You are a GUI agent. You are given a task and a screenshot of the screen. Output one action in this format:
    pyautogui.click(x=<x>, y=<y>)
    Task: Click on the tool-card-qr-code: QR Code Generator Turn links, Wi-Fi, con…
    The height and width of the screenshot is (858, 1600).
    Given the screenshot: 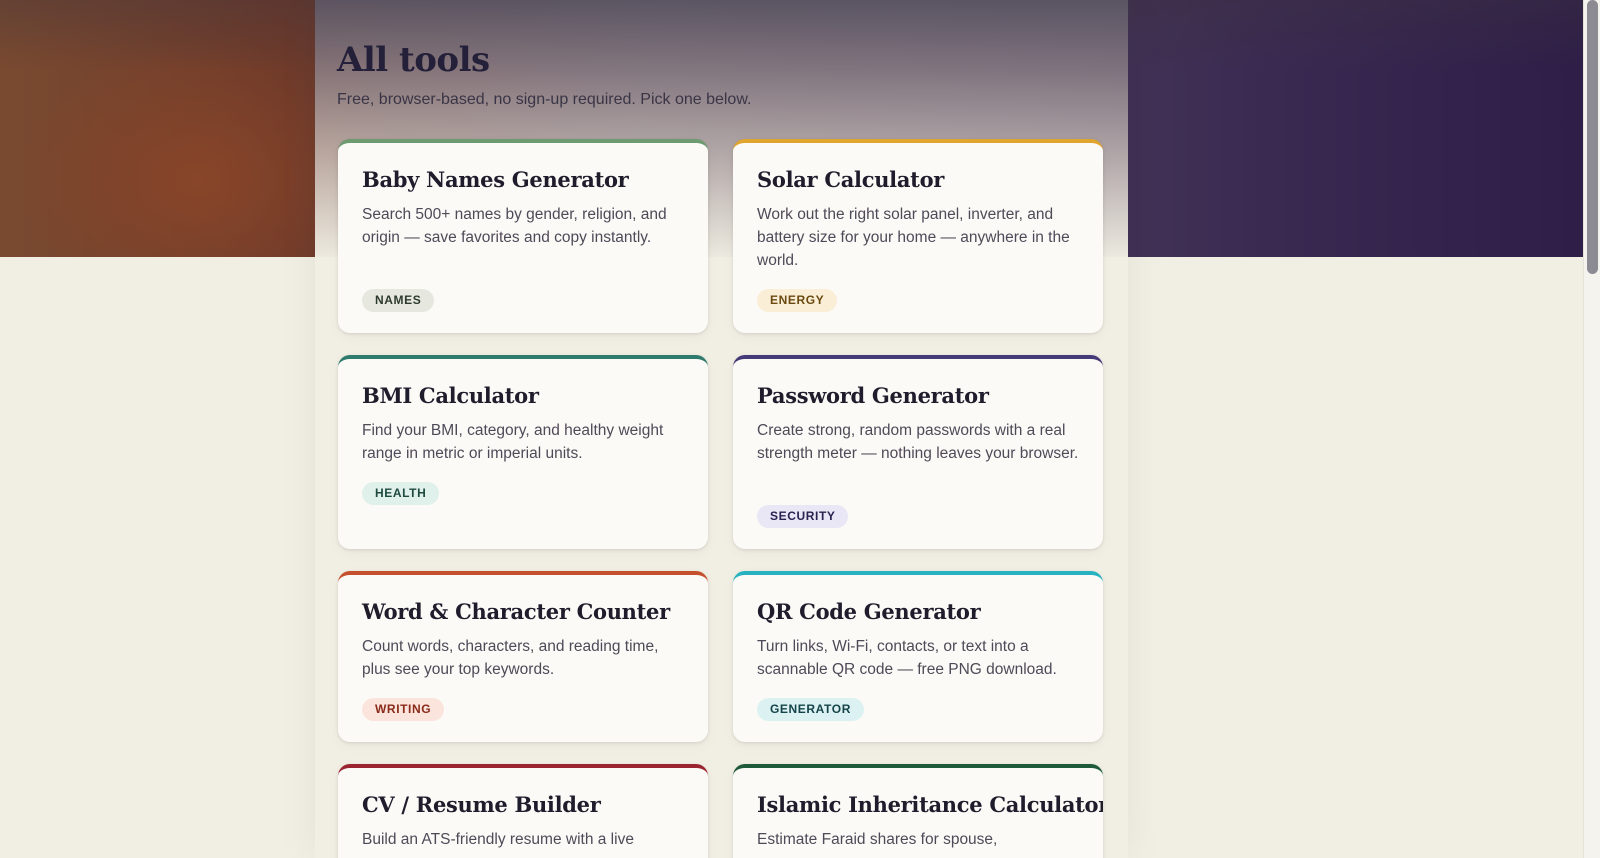 What is the action you would take?
    pyautogui.click(x=918, y=656)
    